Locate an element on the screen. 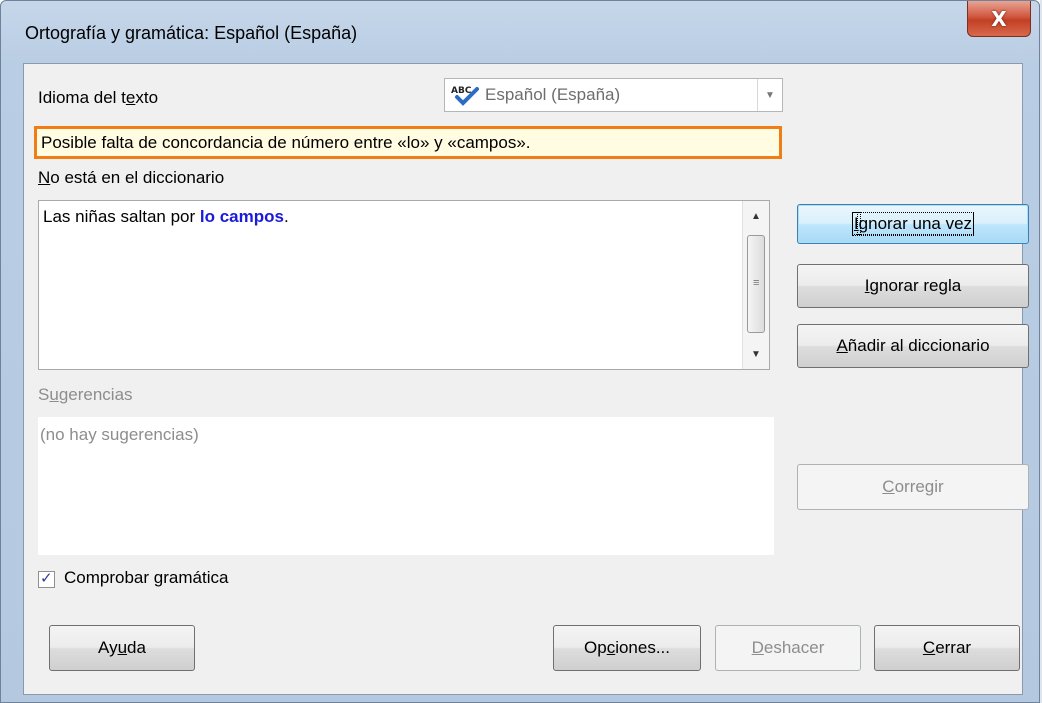 The width and height of the screenshot is (1042, 703). spellcheck-abc-icon: ABC is located at coordinates (465, 96).